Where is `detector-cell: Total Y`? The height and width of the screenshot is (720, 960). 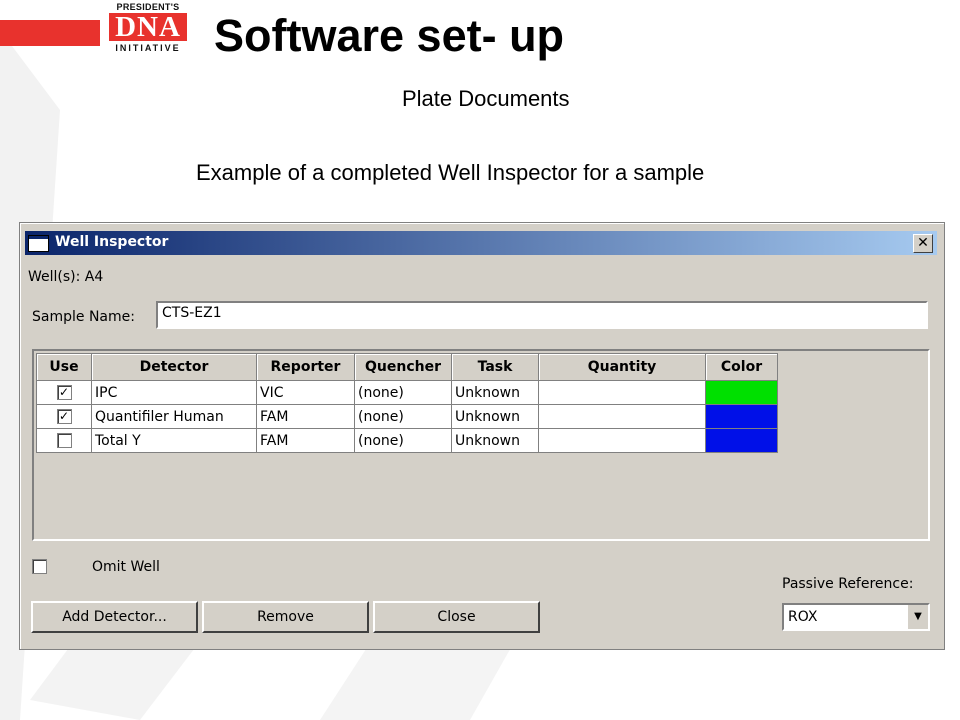 detector-cell: Total Y is located at coordinates (174, 440).